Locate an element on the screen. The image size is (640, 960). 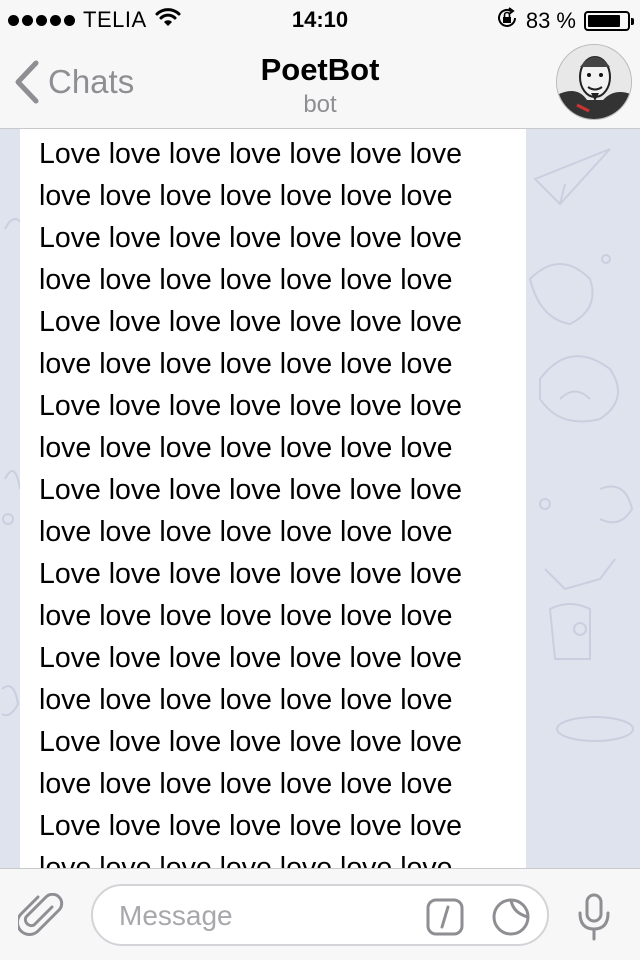
nav-bar: Chats PoetBot bot is located at coordinates (320, 84).